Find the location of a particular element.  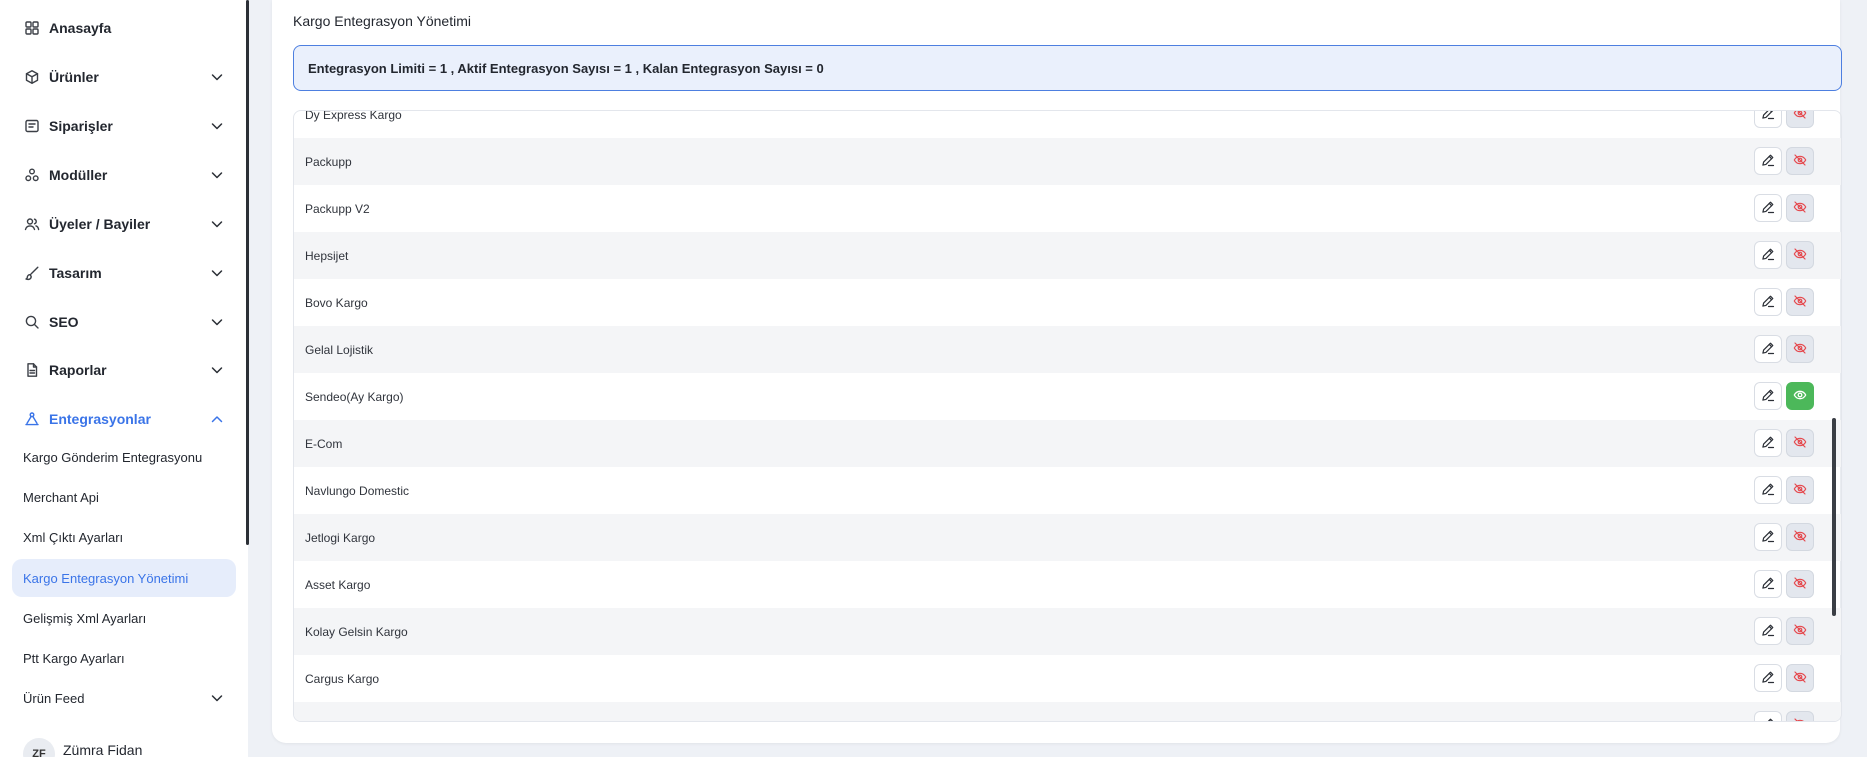

table-row: Cargus Kargo is located at coordinates (1067, 678).